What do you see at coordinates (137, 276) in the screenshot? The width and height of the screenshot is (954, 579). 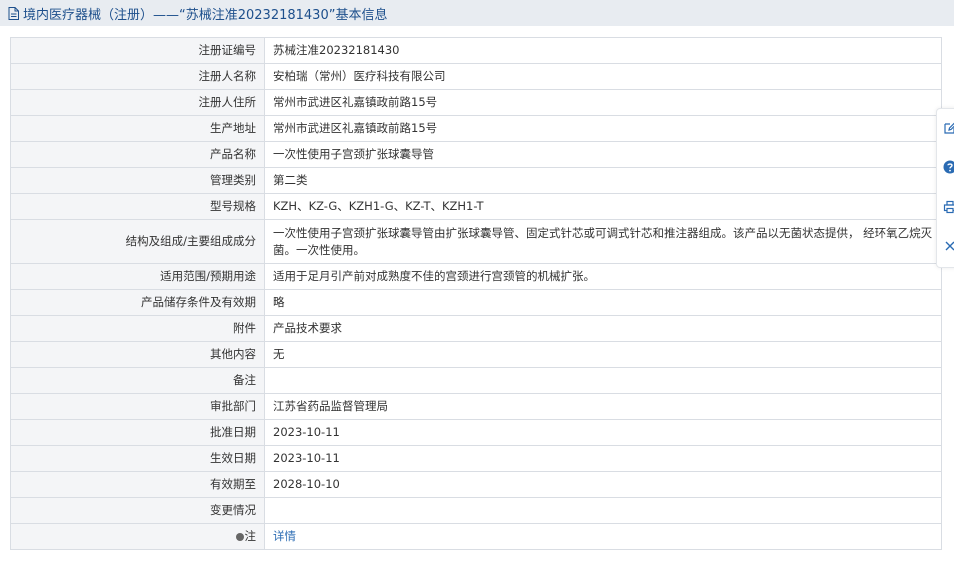 I see `row-label: 适用范围/预期用途` at bounding box center [137, 276].